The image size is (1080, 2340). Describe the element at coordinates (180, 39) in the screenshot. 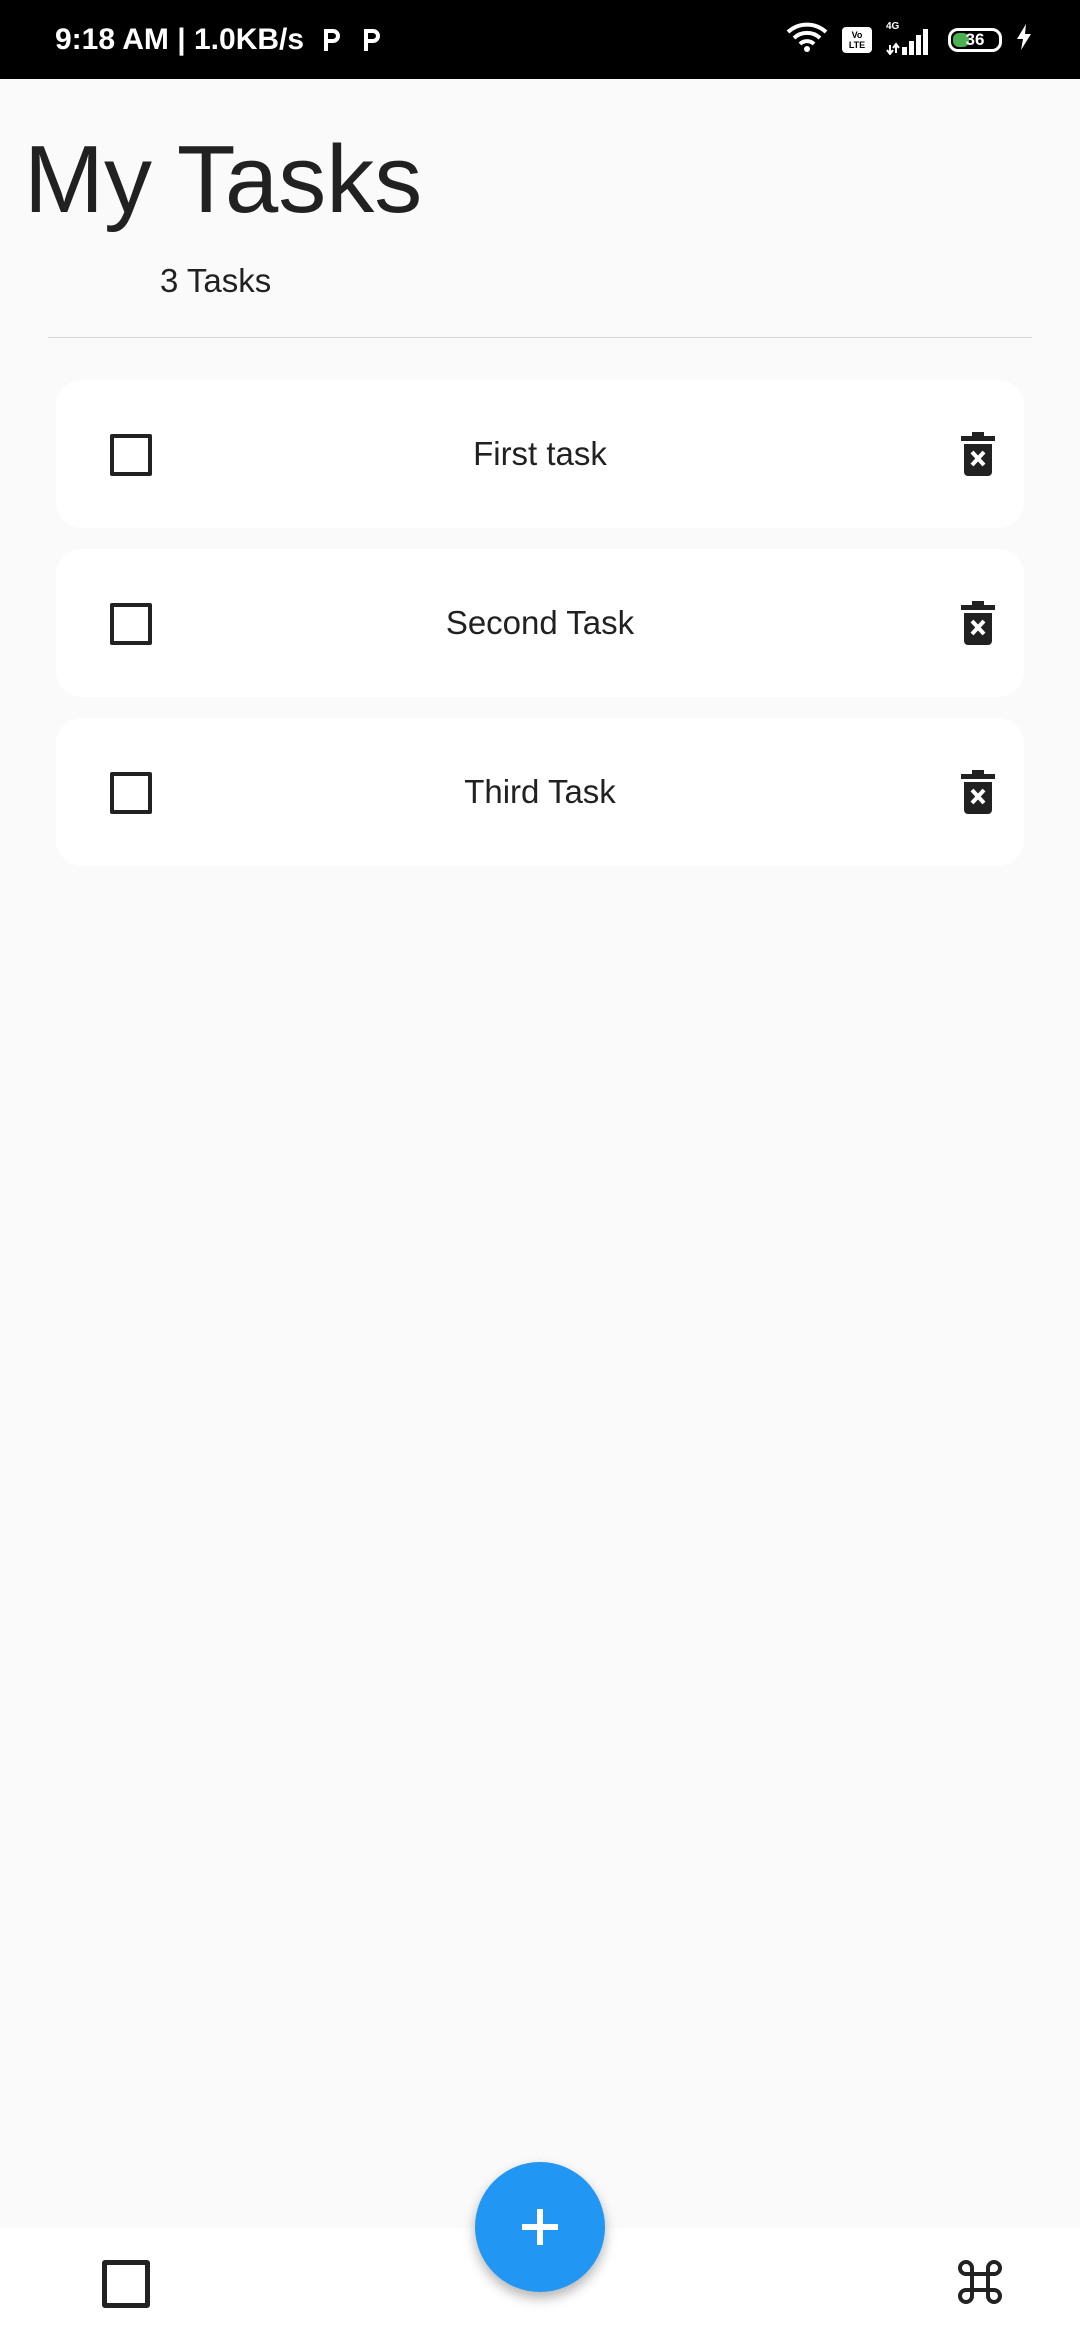

I see `status-time-speed: 9:18 AM | 1.0KB/s` at that location.